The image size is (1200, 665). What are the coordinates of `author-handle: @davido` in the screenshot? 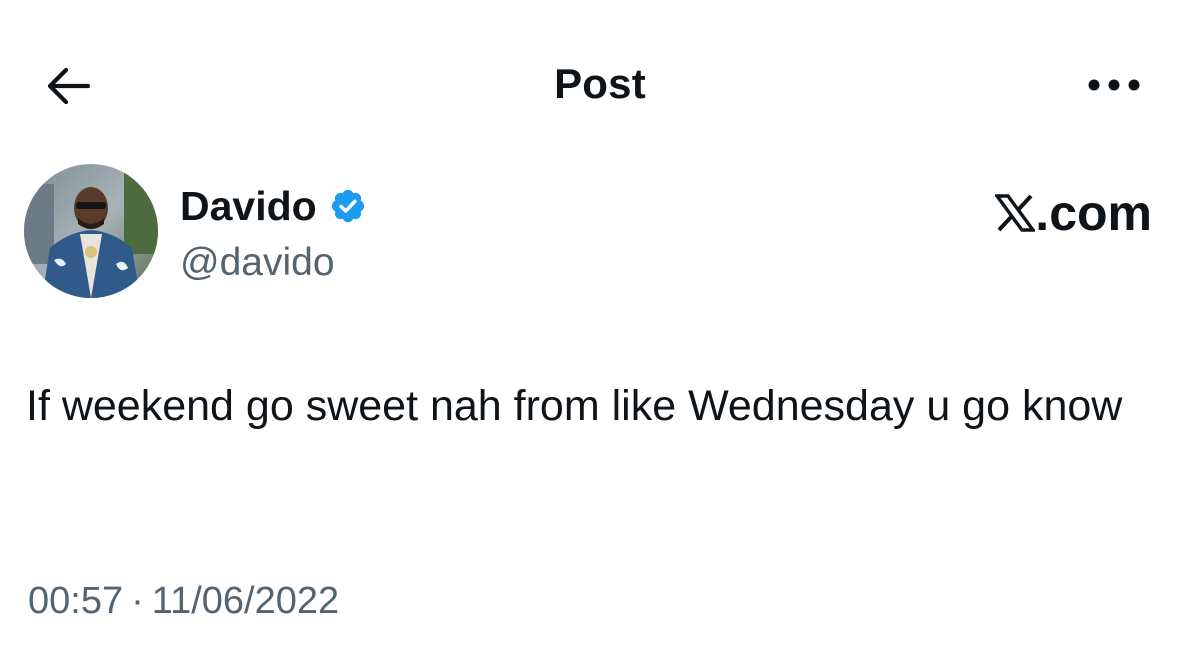 It's located at (257, 263).